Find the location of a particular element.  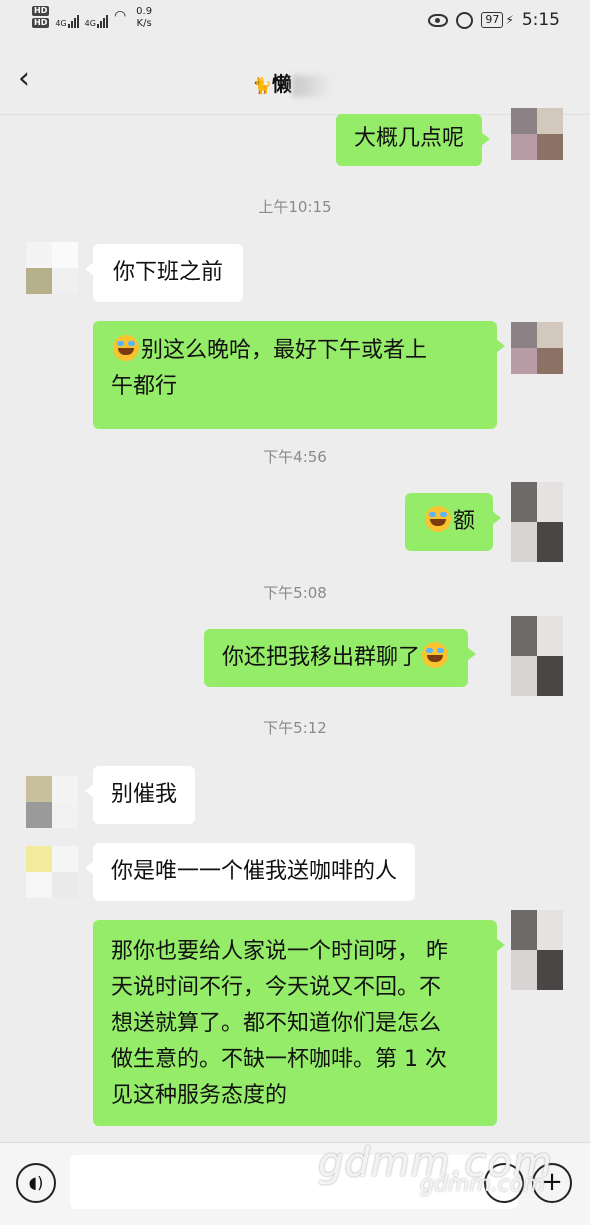

speed-unit: K/s is located at coordinates (144, 23).